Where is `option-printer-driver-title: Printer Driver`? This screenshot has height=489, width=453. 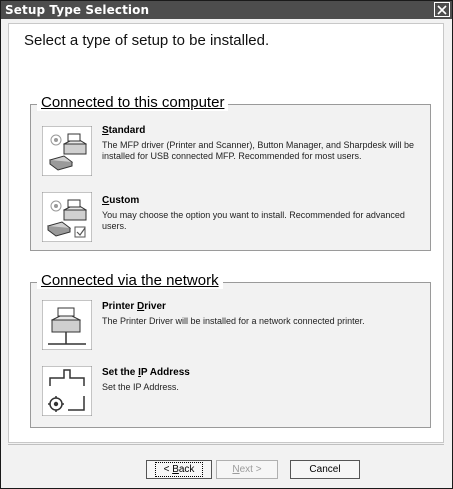
option-printer-driver-title: Printer Driver is located at coordinates (134, 306).